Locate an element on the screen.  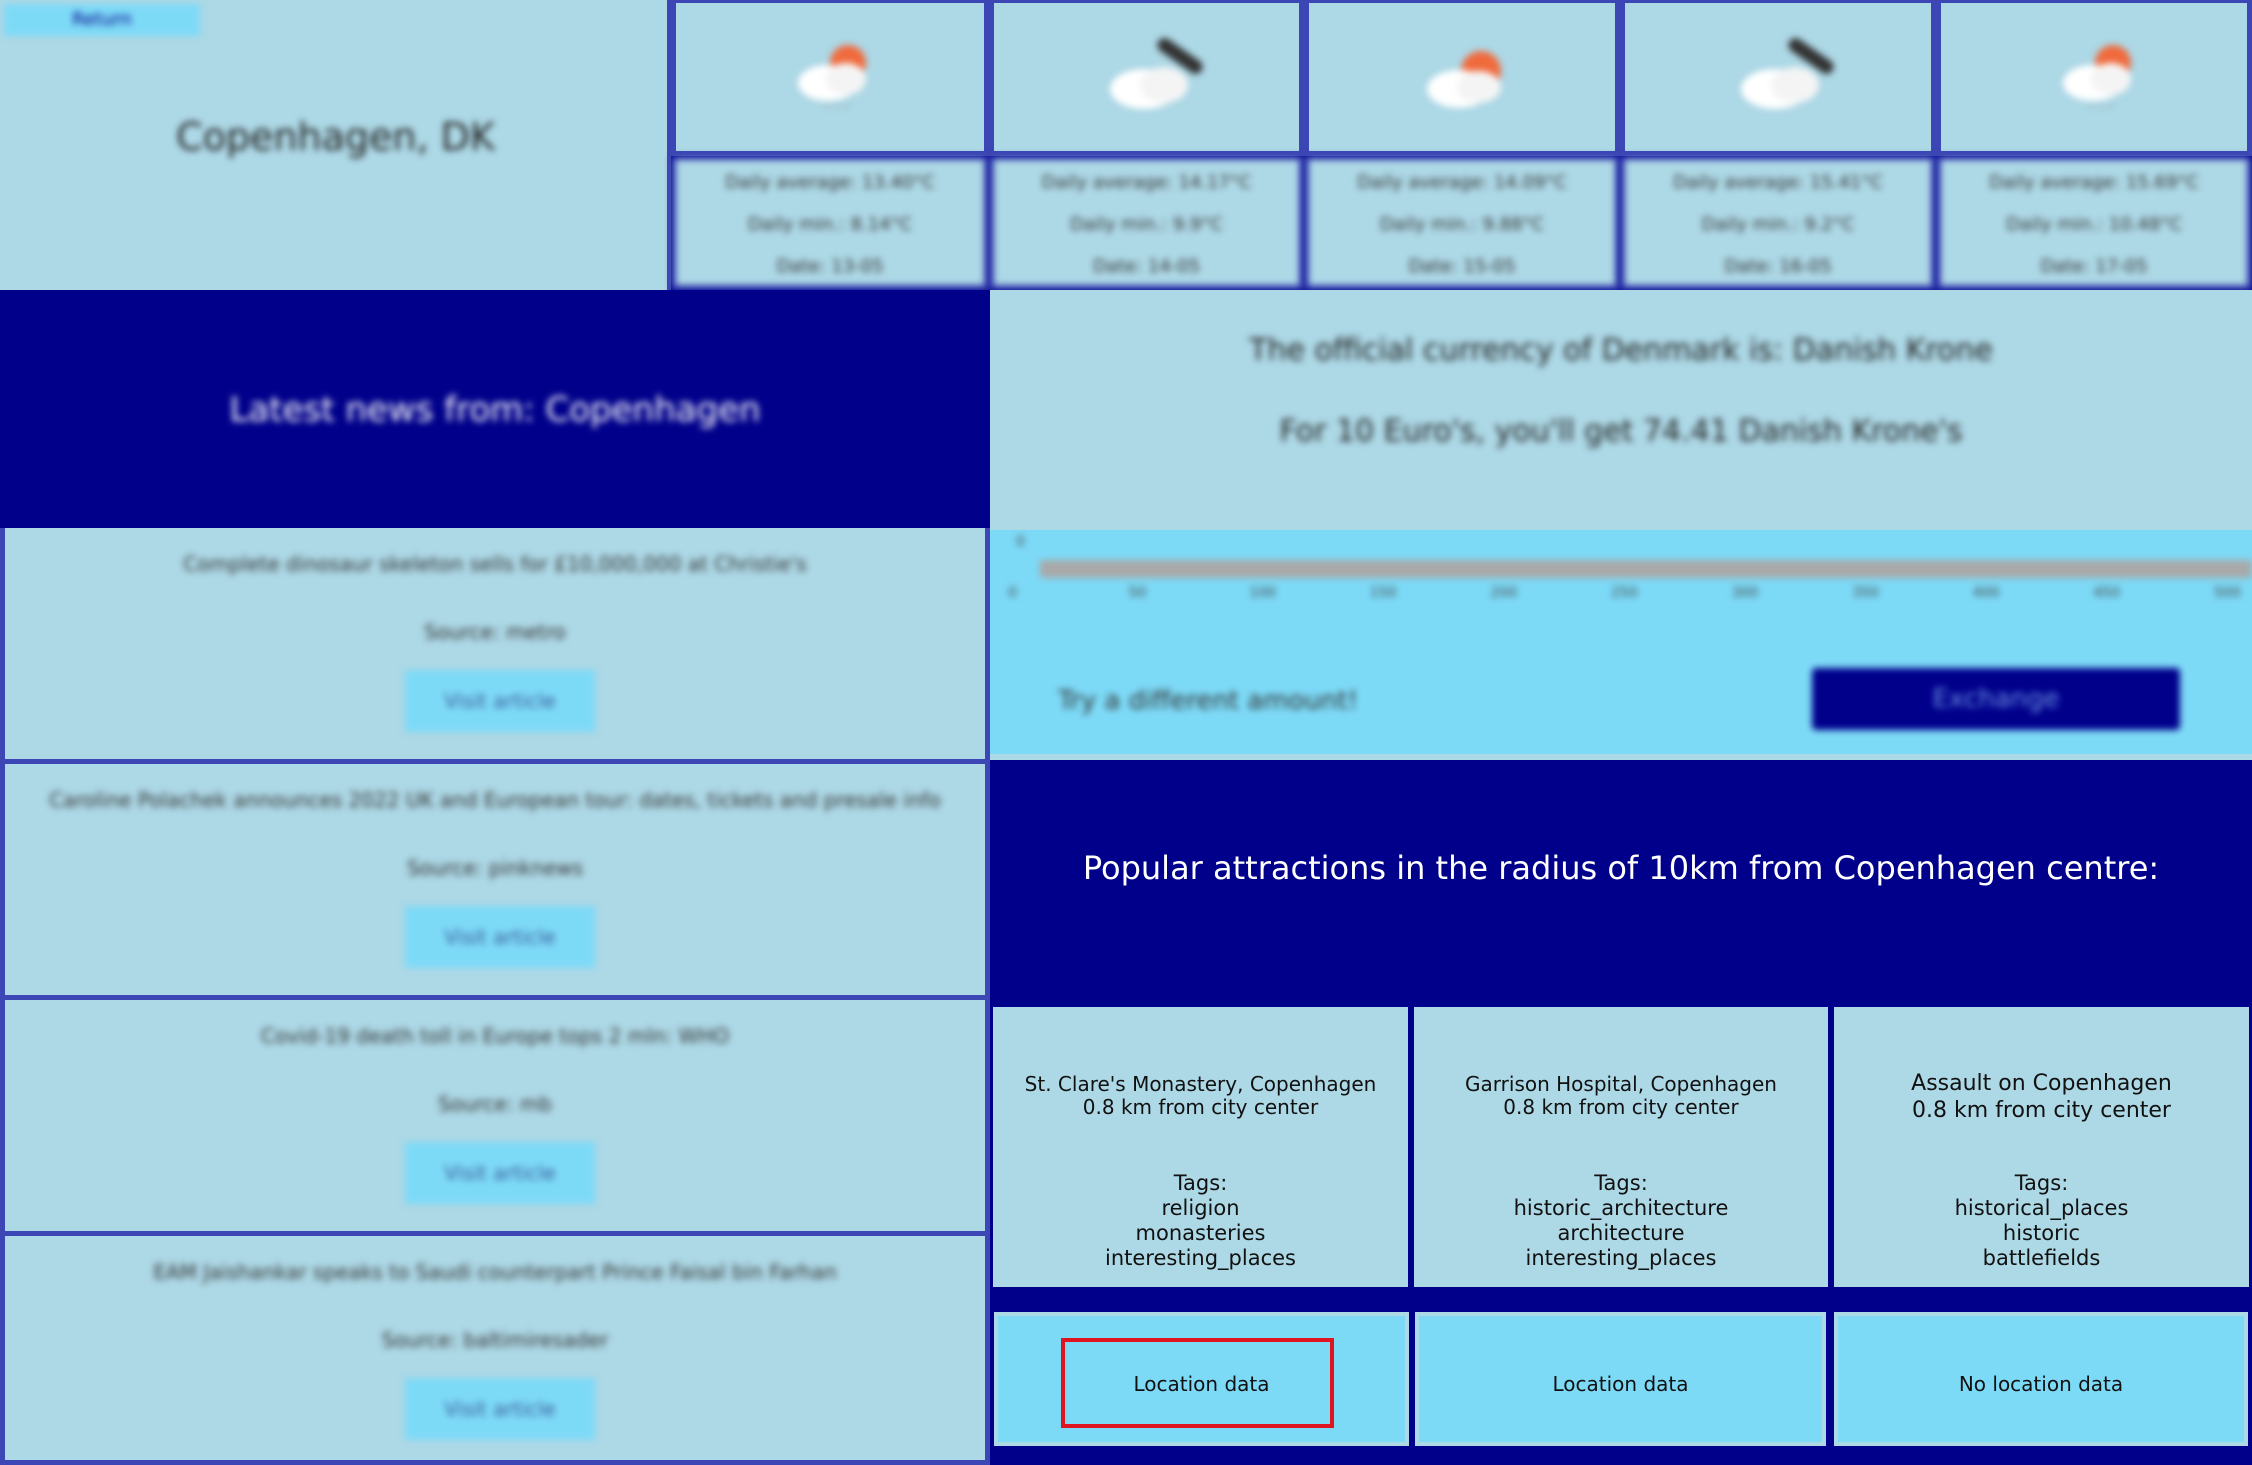
slider-tick-label: 350 is located at coordinates (1865, 593).